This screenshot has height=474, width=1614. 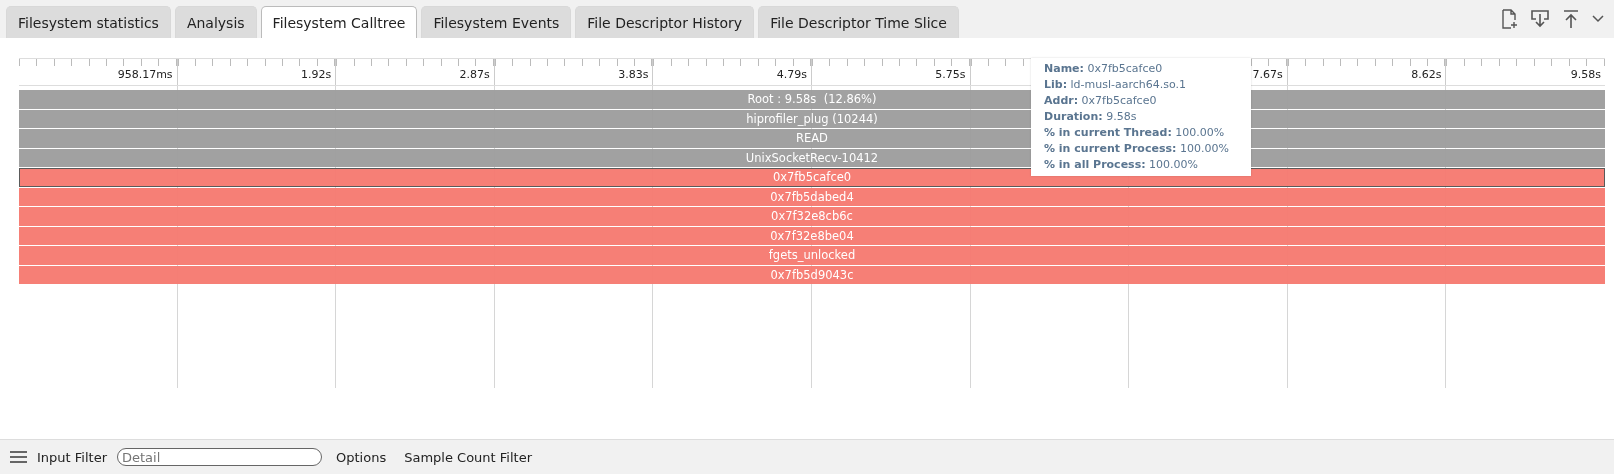 What do you see at coordinates (858, 22) in the screenshot?
I see `tab: File Descriptor Time Slice` at bounding box center [858, 22].